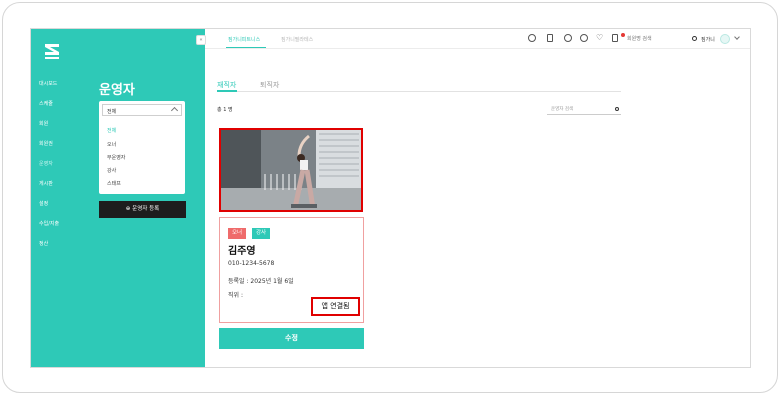 Image resolution: width=782 pixels, height=397 pixels. I want to click on role-filter-selected-label: 전체, so click(112, 112).